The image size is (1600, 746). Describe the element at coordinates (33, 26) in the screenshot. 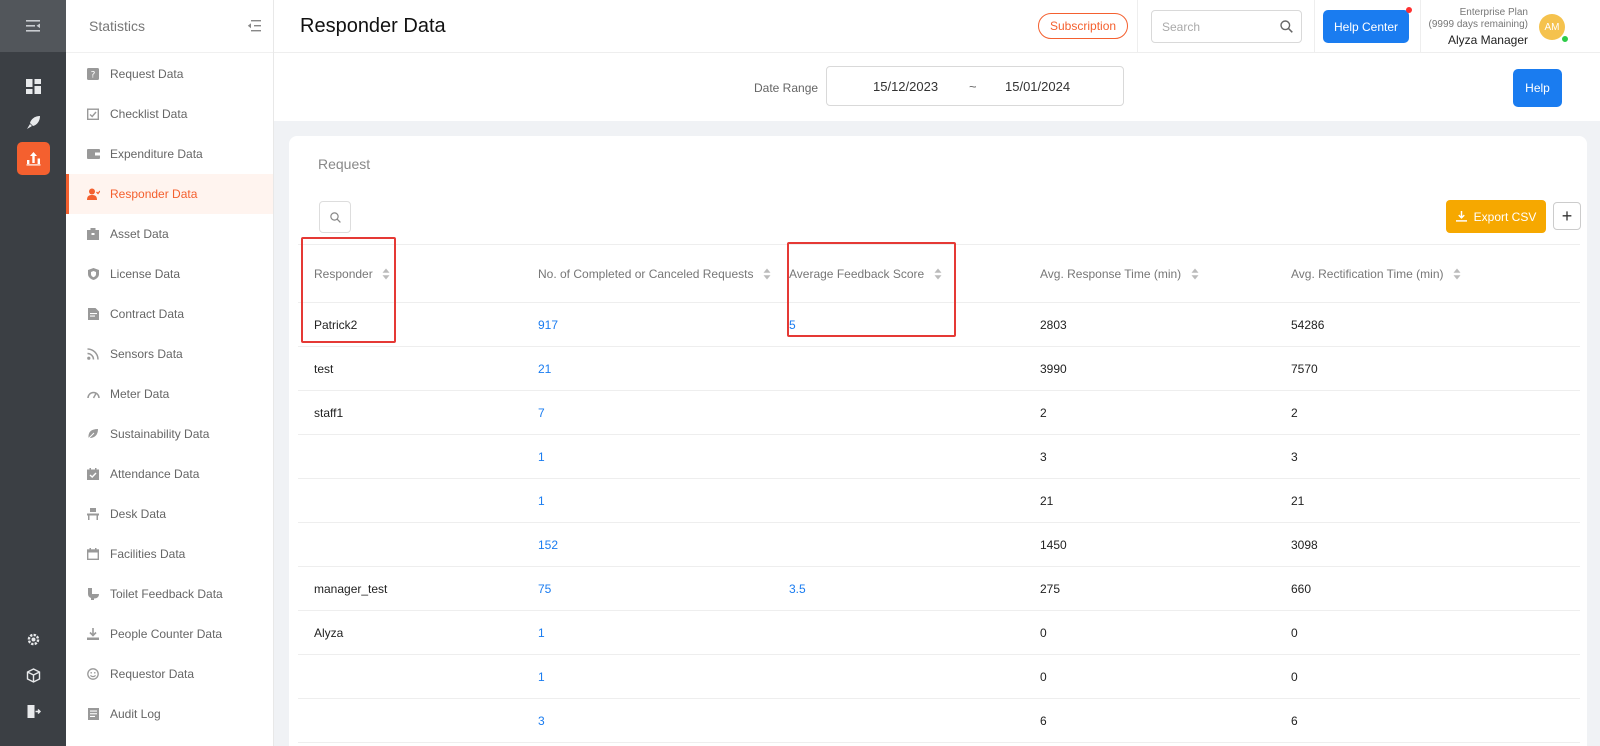

I see `menu-toggle-button` at that location.